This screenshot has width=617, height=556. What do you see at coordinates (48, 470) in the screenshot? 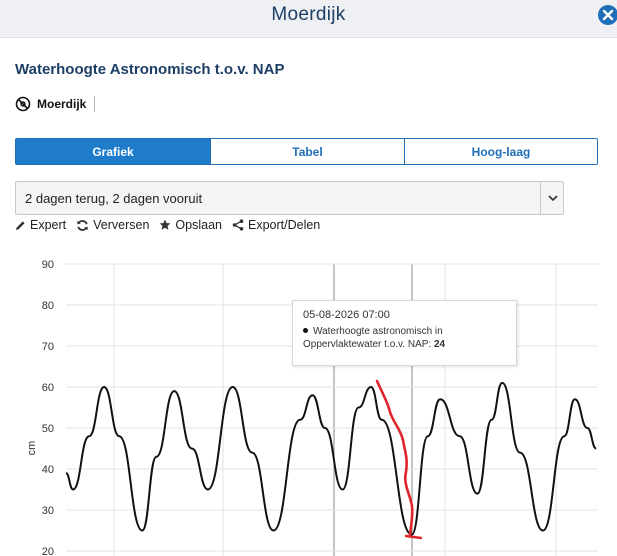
I see `y-tick-label: 40` at bounding box center [48, 470].